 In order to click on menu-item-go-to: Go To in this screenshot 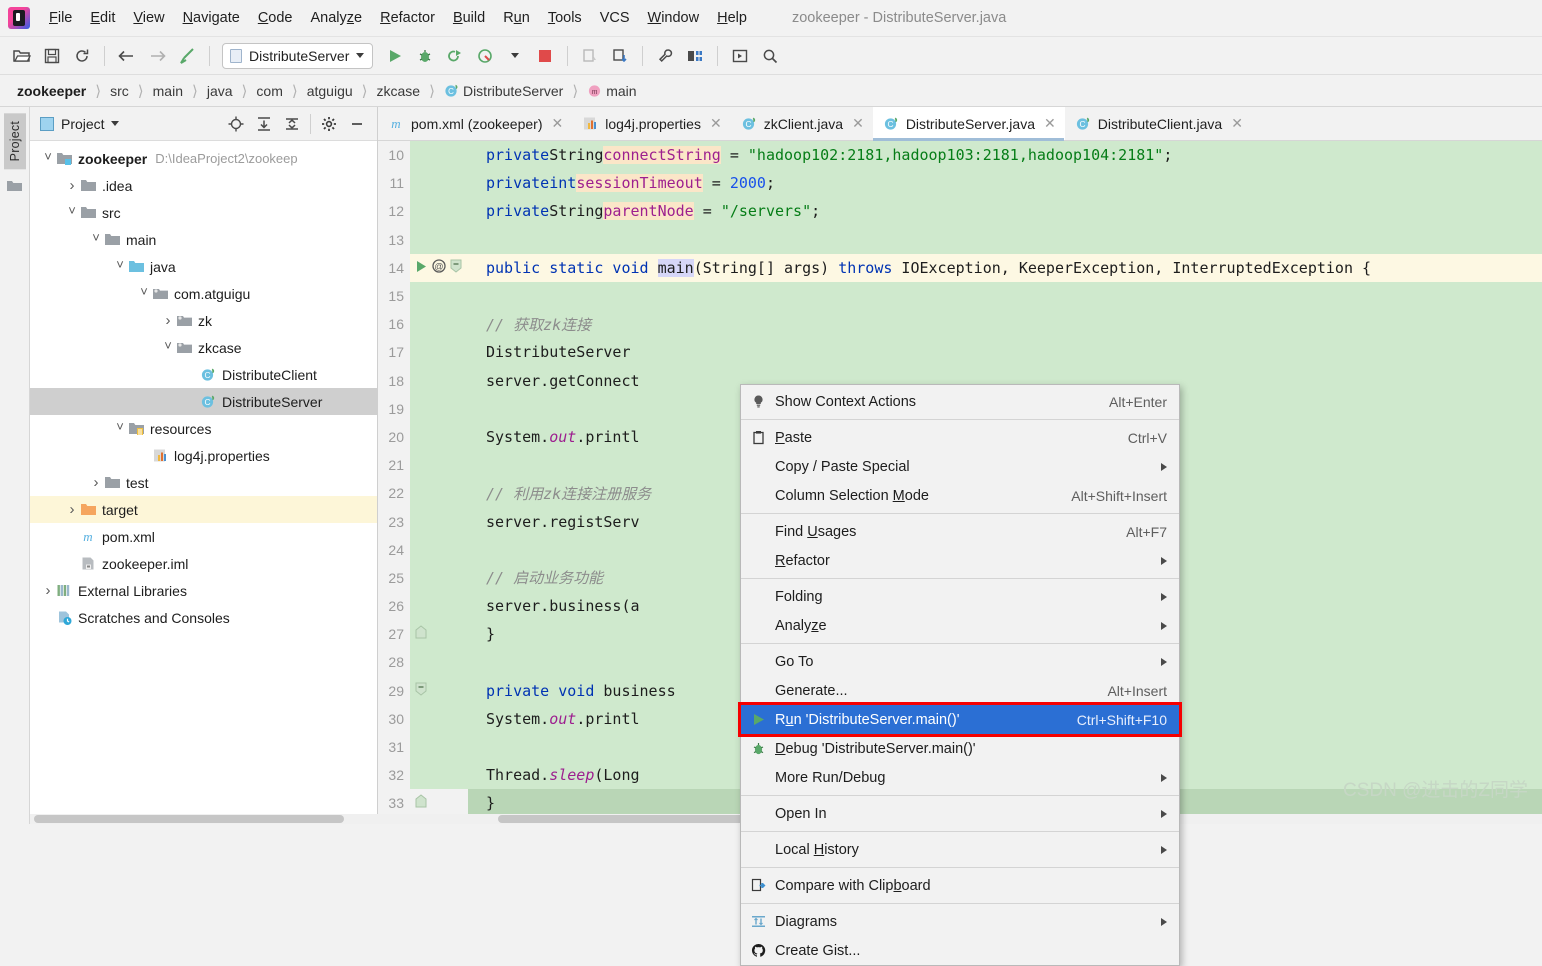, I will do `click(960, 661)`.